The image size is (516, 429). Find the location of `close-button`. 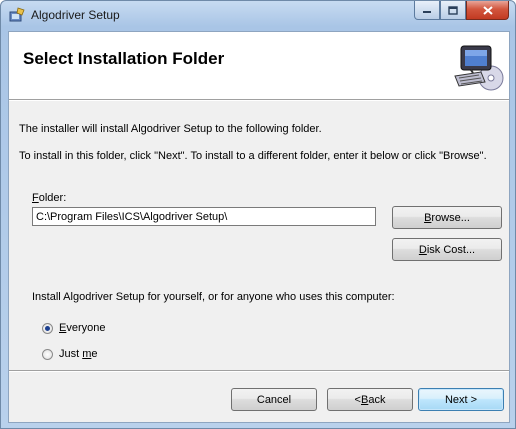

close-button is located at coordinates (487, 10).